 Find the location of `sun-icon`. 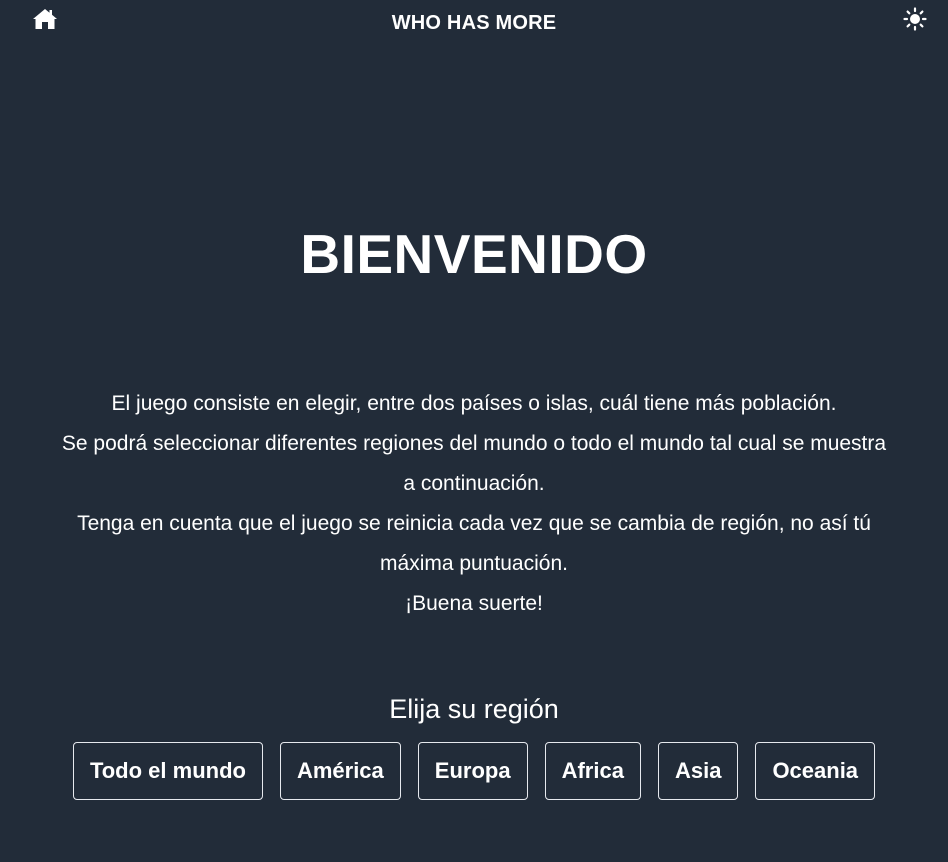

sun-icon is located at coordinates (915, 19).